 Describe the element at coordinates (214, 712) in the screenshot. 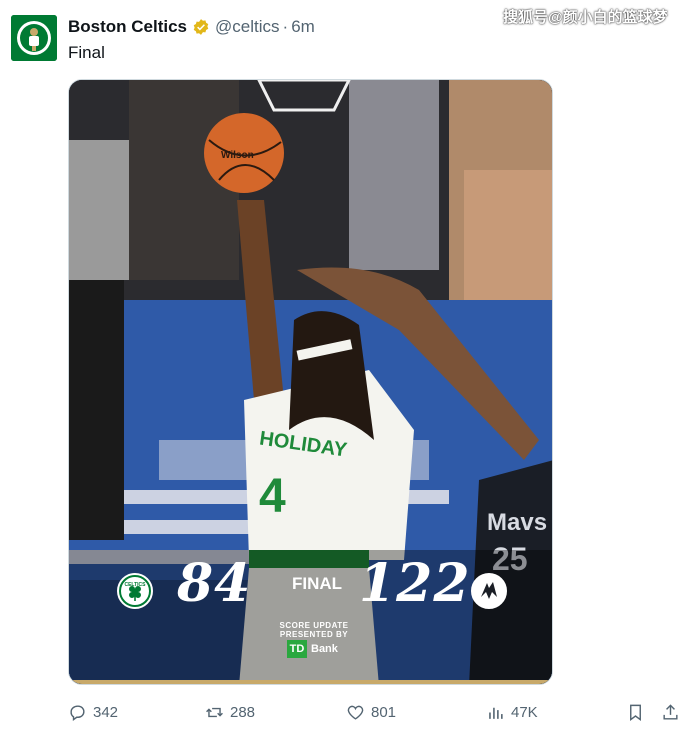

I see `repost-icon` at that location.